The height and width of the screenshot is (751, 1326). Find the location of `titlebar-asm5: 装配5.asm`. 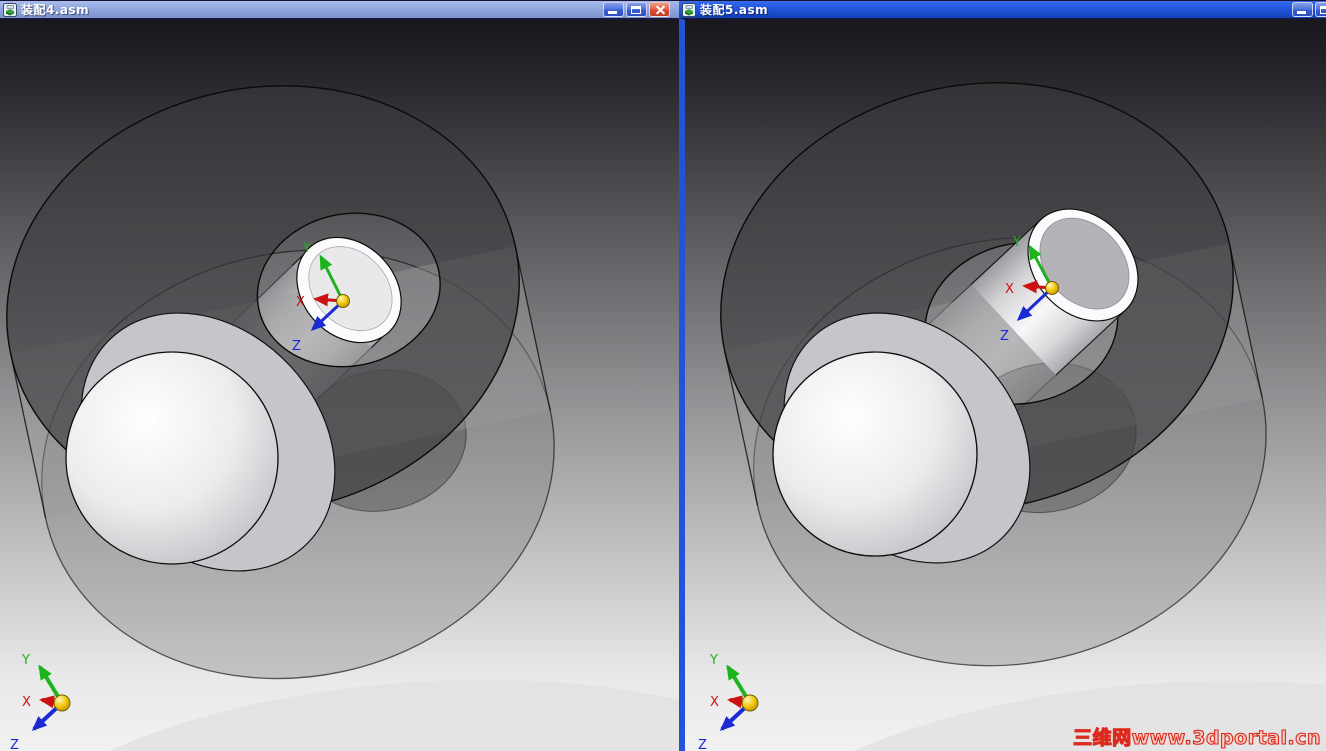

titlebar-asm5: 装配5.asm is located at coordinates (1002, 9).